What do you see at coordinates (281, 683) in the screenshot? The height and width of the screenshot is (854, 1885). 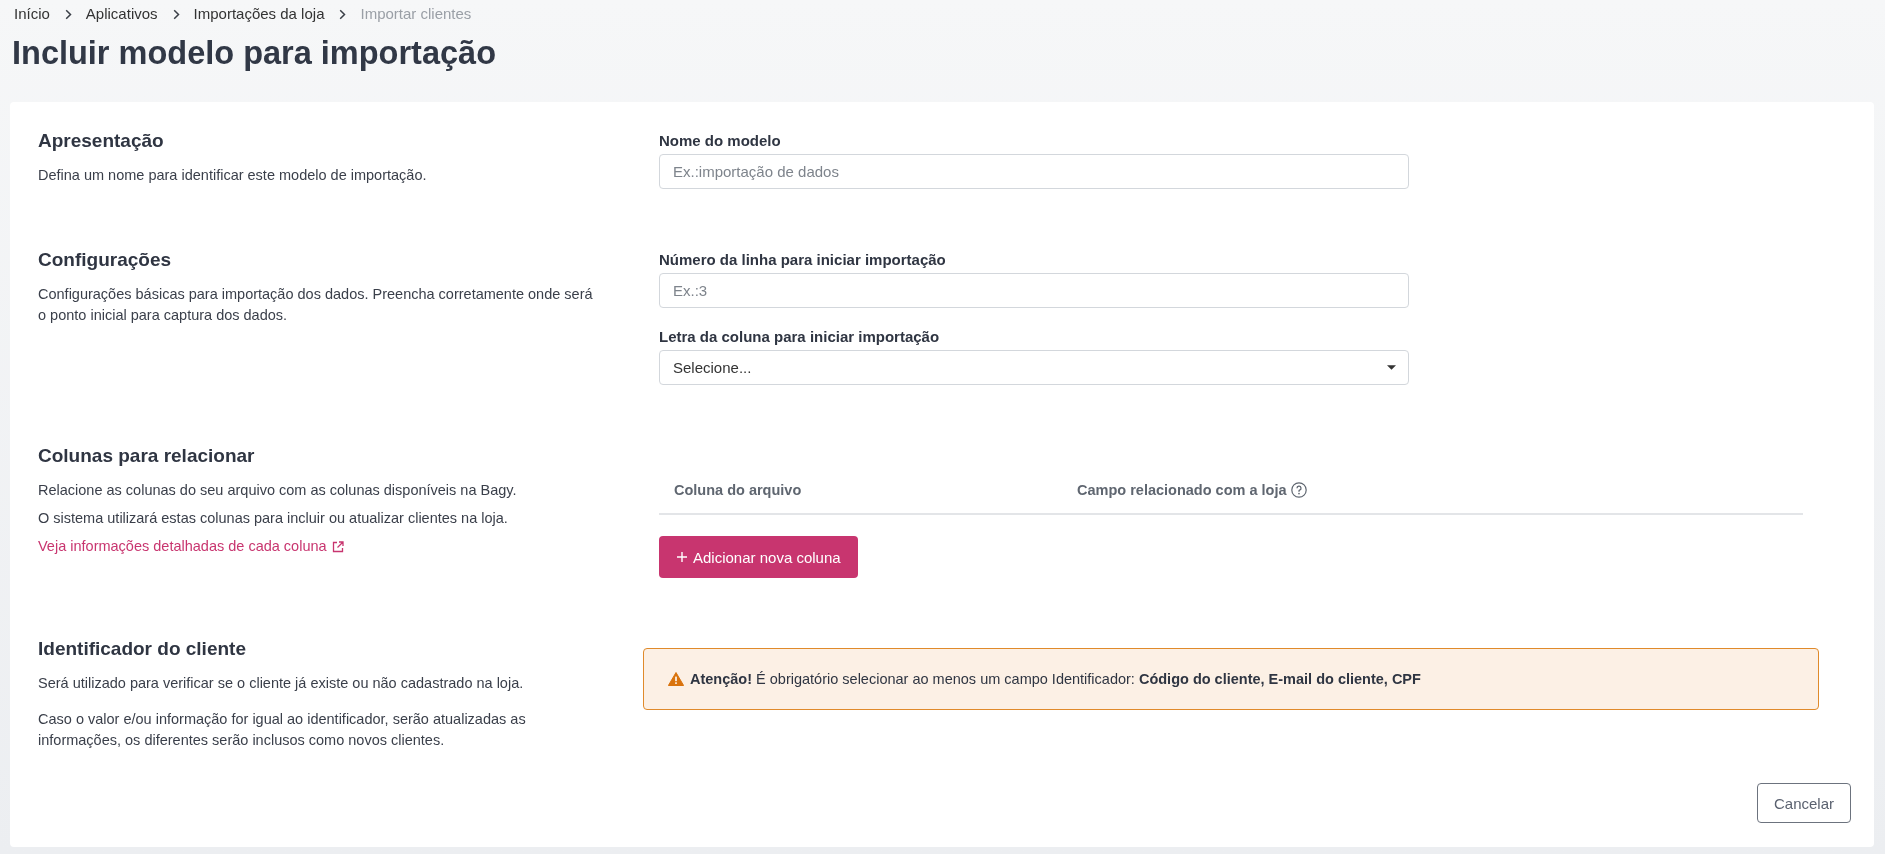 I see `section-description: Será utilizado para verificar se o cliente já existe ou não cadastrado na loja.` at bounding box center [281, 683].